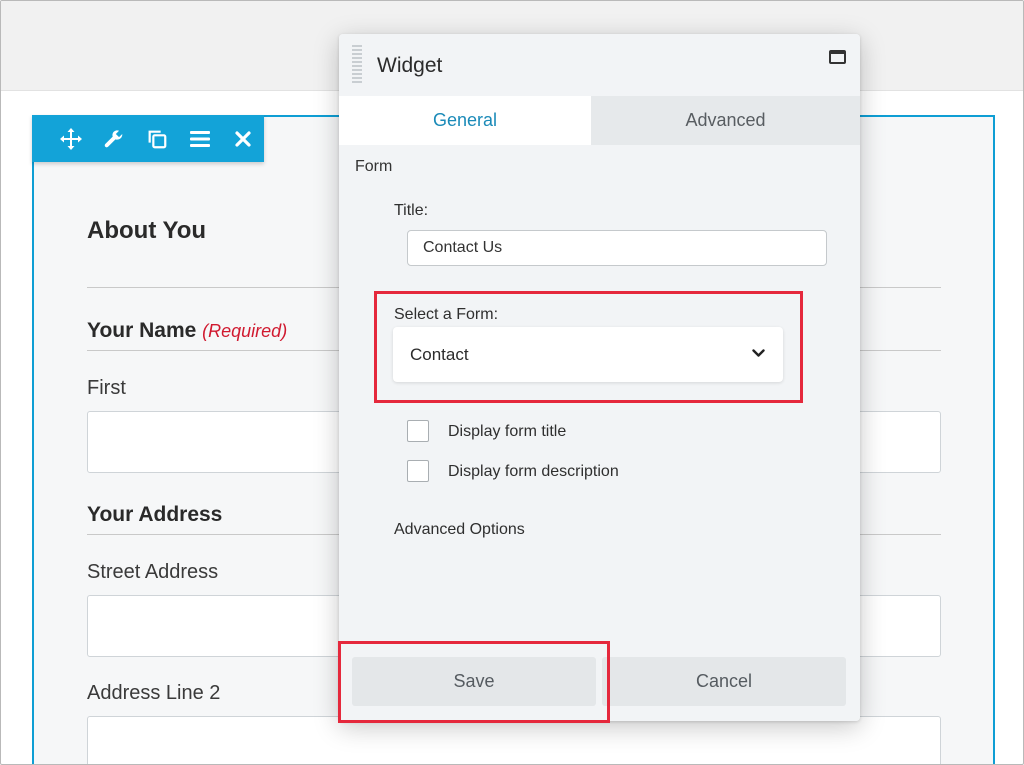  Describe the element at coordinates (153, 572) in the screenshot. I see `street-address-label: Street Address` at that location.